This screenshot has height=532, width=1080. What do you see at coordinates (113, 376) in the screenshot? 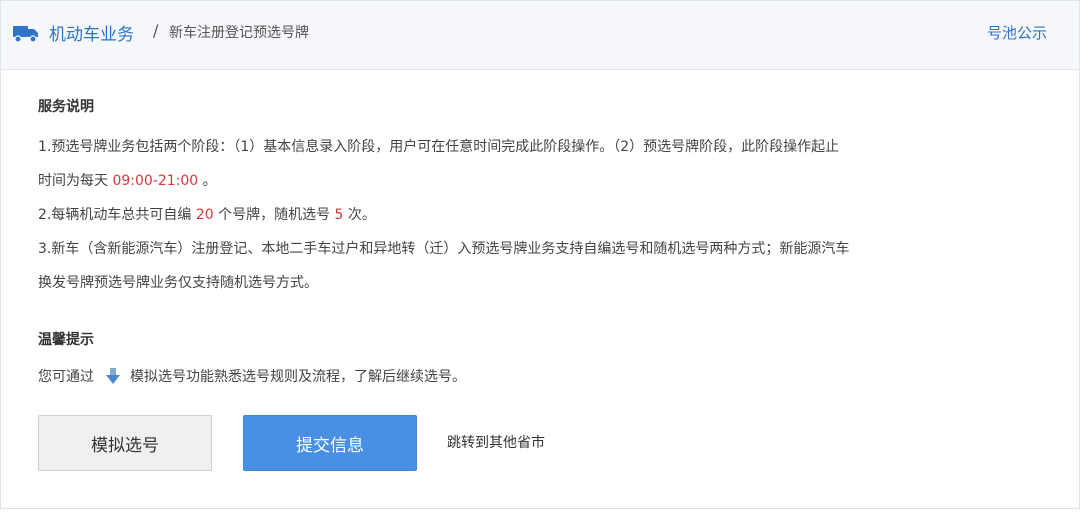
I see `download-arrow-icon` at bounding box center [113, 376].